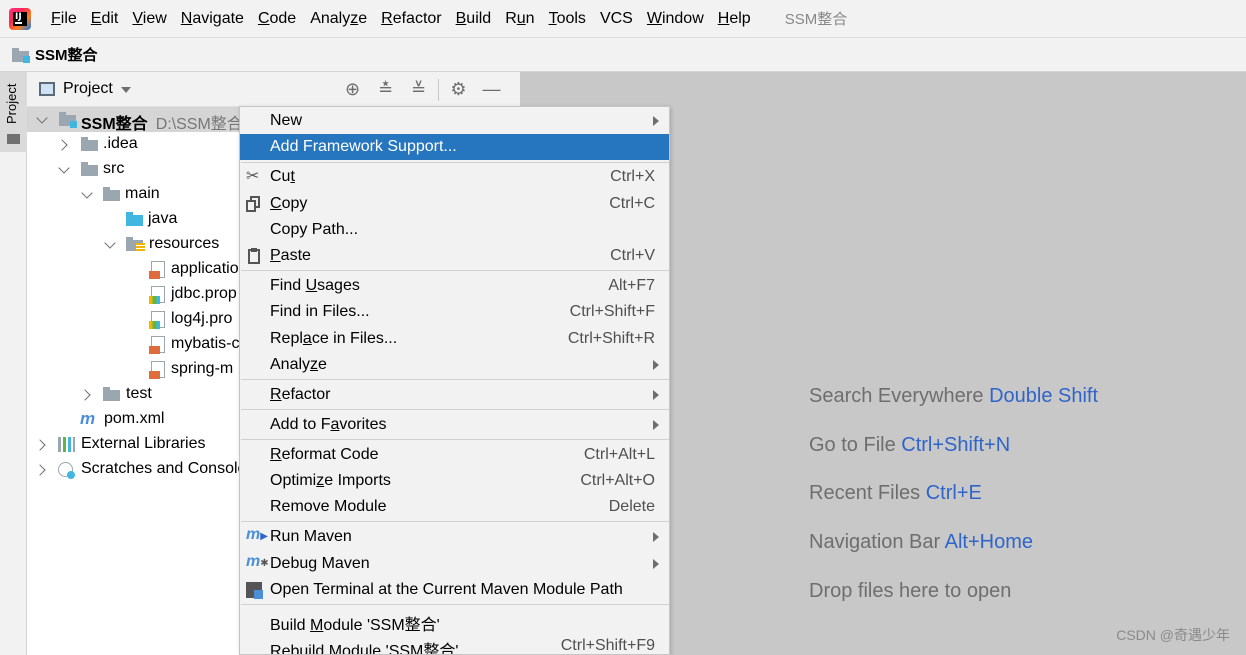 The height and width of the screenshot is (655, 1246). Describe the element at coordinates (438, 89) in the screenshot. I see `toolbar-divider` at that location.